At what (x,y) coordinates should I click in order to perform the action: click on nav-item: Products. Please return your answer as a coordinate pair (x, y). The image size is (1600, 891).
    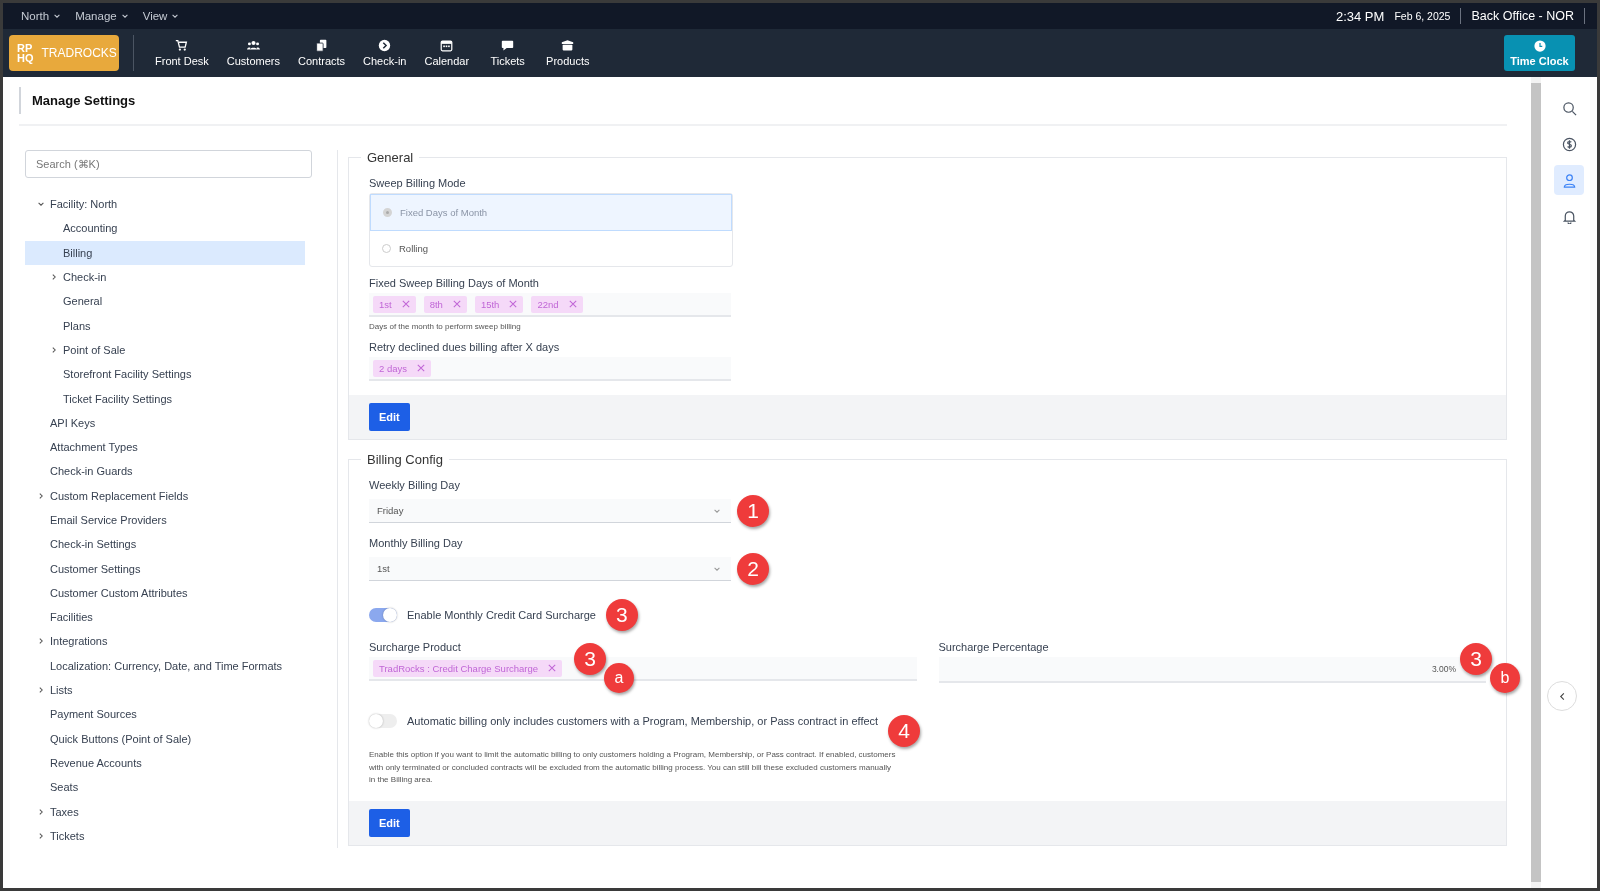
    Looking at the image, I should click on (568, 53).